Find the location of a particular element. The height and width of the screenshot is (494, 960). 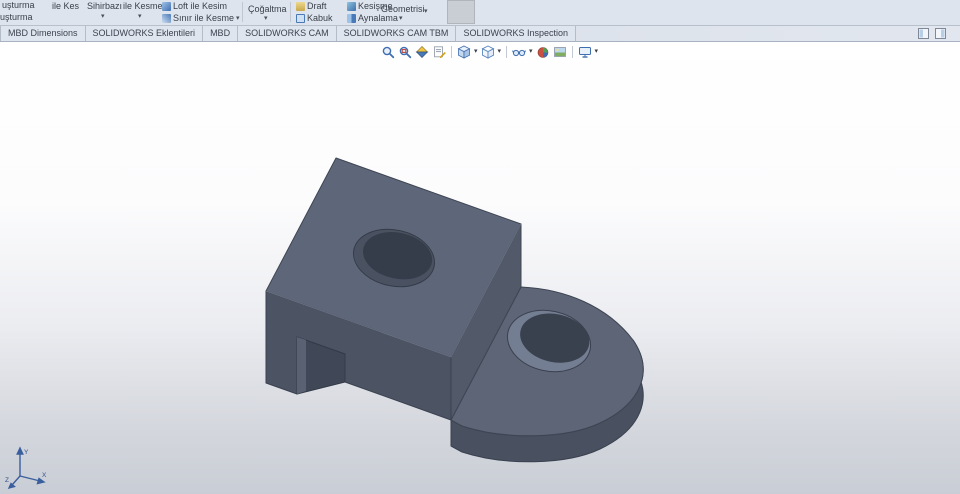

ribbon-item-sinir-ile-kesme: Sınır ile Kesme ▾ is located at coordinates (201, 18).